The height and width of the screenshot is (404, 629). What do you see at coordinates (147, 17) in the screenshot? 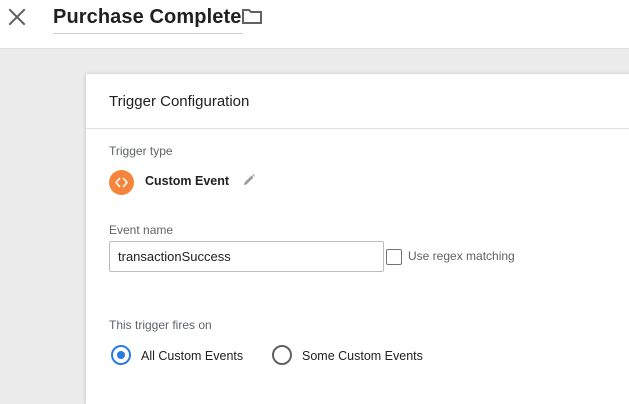
I see `page-title: Purchase Complete` at bounding box center [147, 17].